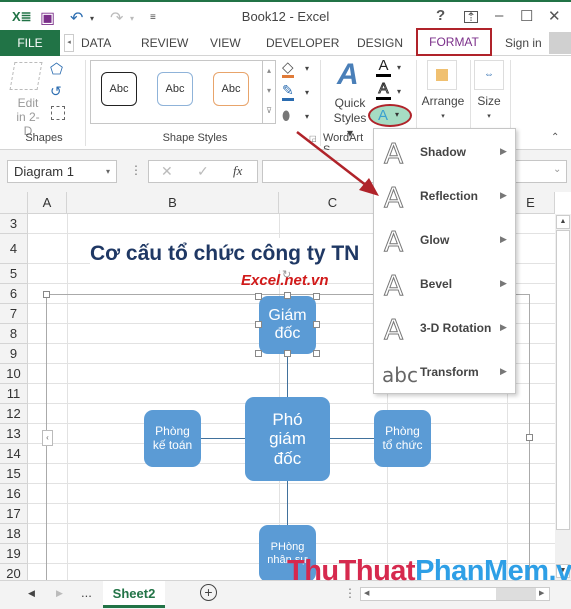 The height and width of the screenshot is (609, 571). What do you see at coordinates (563, 380) in the screenshot?
I see `scroll-thumb` at bounding box center [563, 380].